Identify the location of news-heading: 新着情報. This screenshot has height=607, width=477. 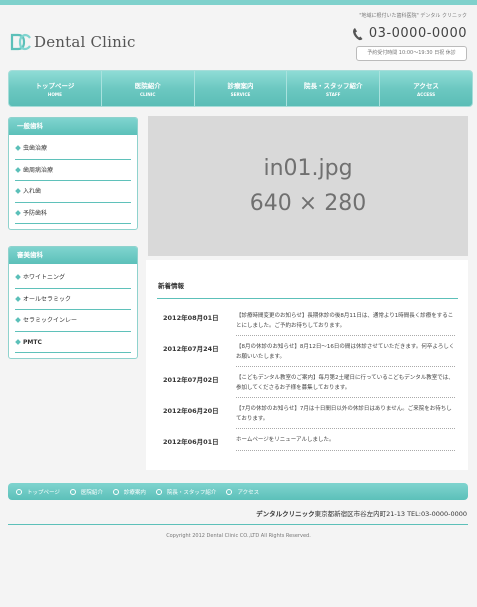
(171, 286).